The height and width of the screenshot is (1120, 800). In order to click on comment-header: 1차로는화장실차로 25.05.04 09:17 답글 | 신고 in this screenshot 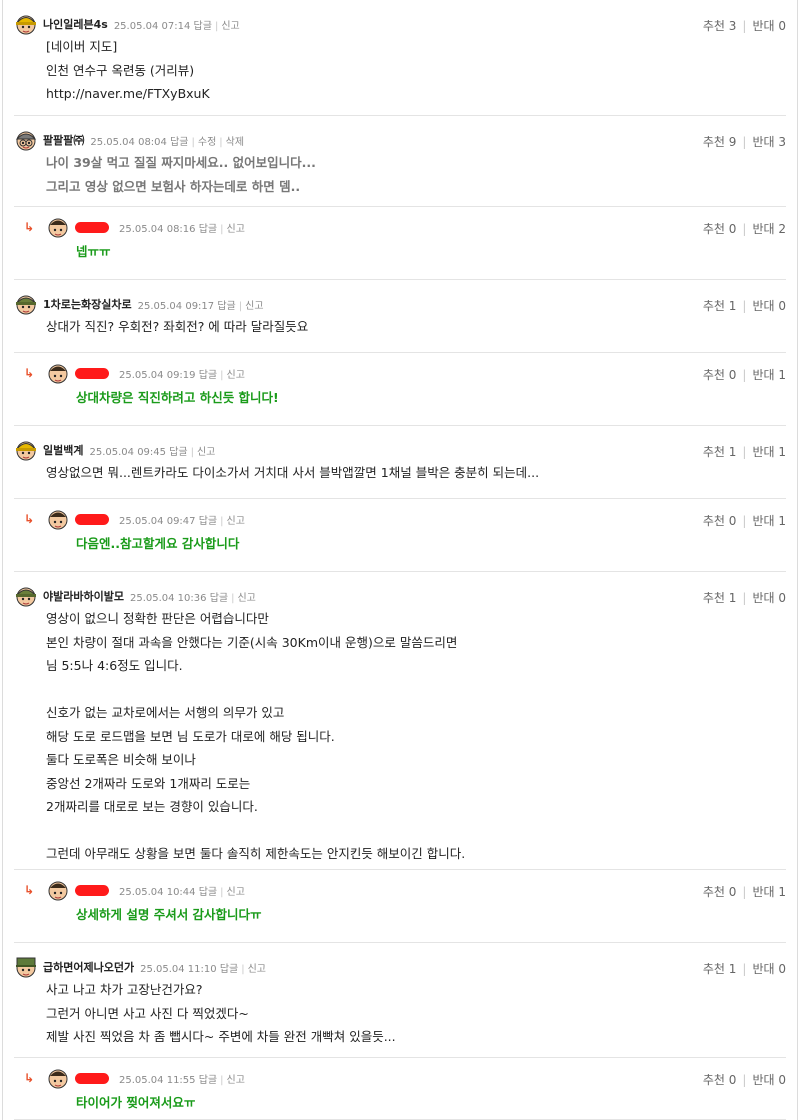, I will do `click(139, 304)`.